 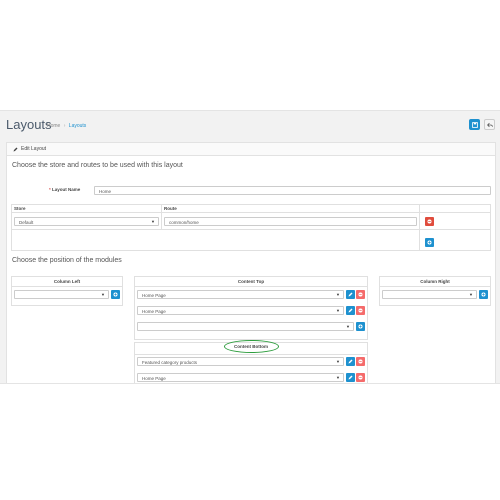 What do you see at coordinates (250, 126) in the screenshot?
I see `page-header: Layouts Home › Layouts` at bounding box center [250, 126].